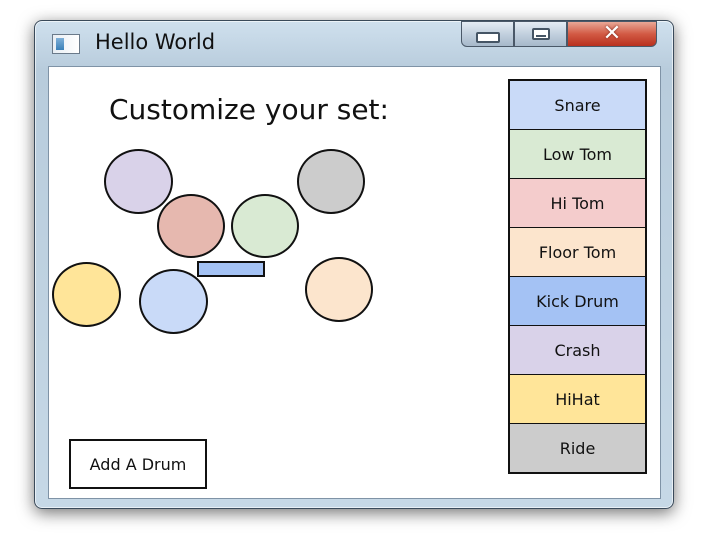  I want to click on maximize-button, so click(540, 34).